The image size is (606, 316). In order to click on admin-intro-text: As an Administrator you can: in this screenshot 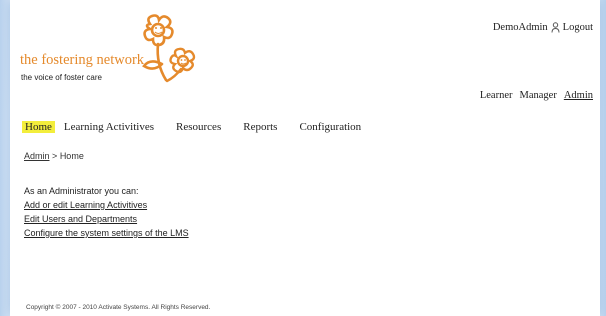, I will do `click(81, 191)`.